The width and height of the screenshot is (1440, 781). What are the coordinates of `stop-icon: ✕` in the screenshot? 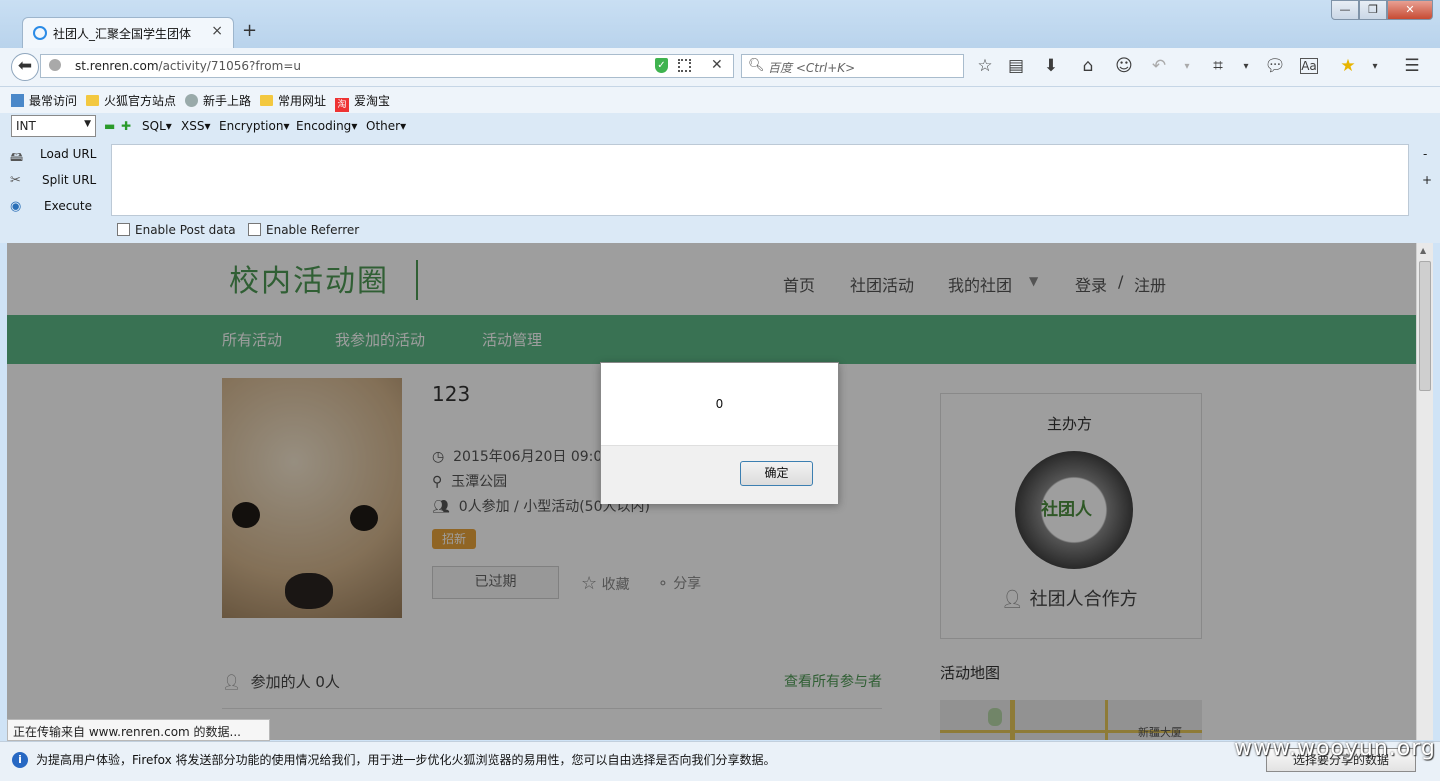 It's located at (717, 65).